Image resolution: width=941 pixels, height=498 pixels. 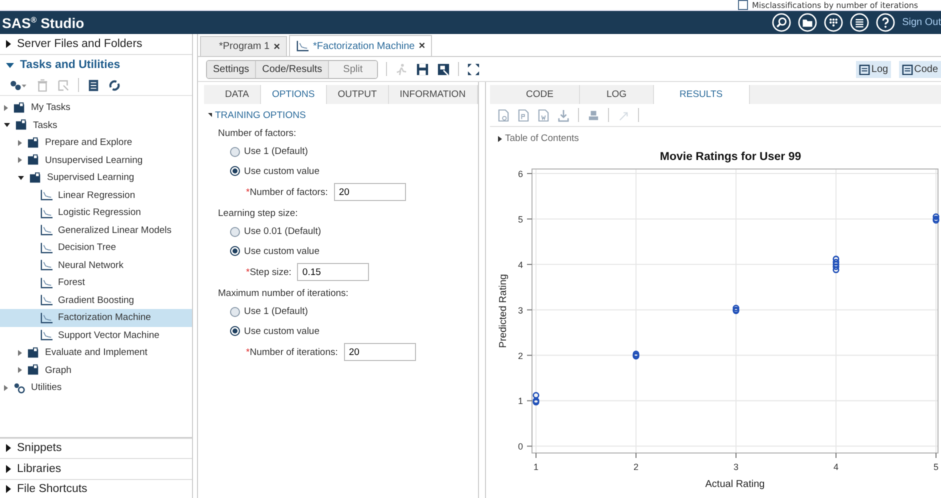 What do you see at coordinates (743, 5) in the screenshot?
I see `checkbox` at bounding box center [743, 5].